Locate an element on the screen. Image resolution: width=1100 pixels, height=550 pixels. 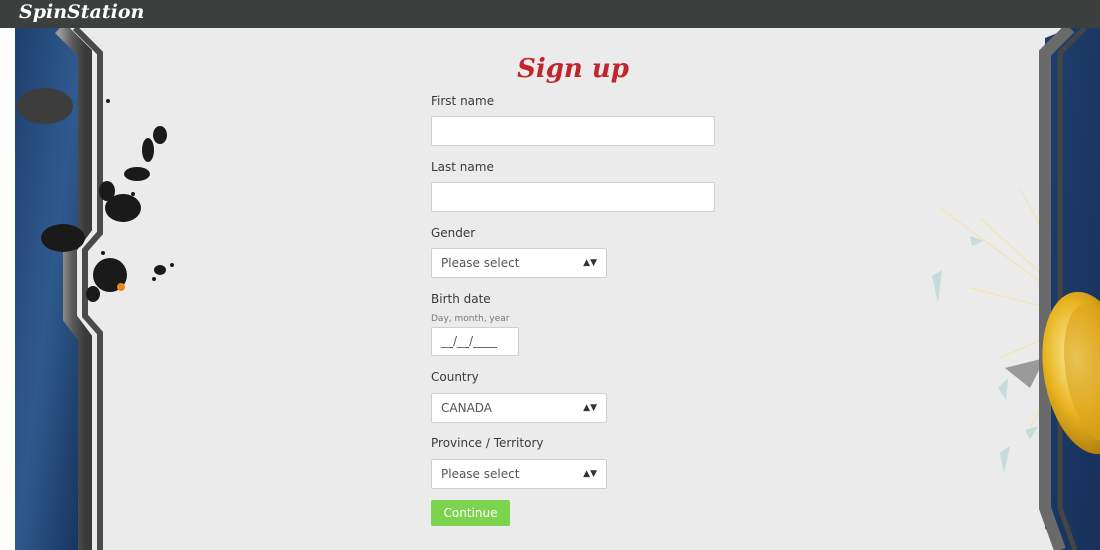
page-title: Sign up is located at coordinates (573, 69).